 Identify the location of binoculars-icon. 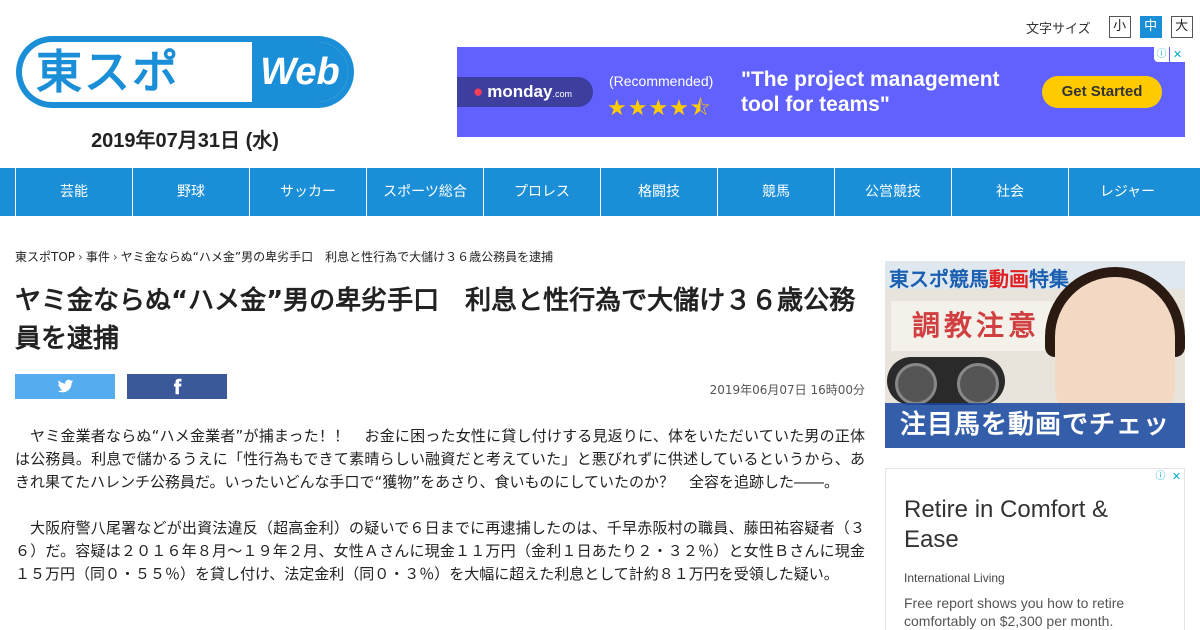
(946, 381).